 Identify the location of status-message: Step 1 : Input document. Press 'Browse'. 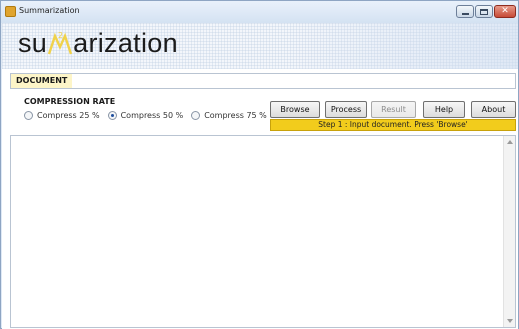
(393, 125).